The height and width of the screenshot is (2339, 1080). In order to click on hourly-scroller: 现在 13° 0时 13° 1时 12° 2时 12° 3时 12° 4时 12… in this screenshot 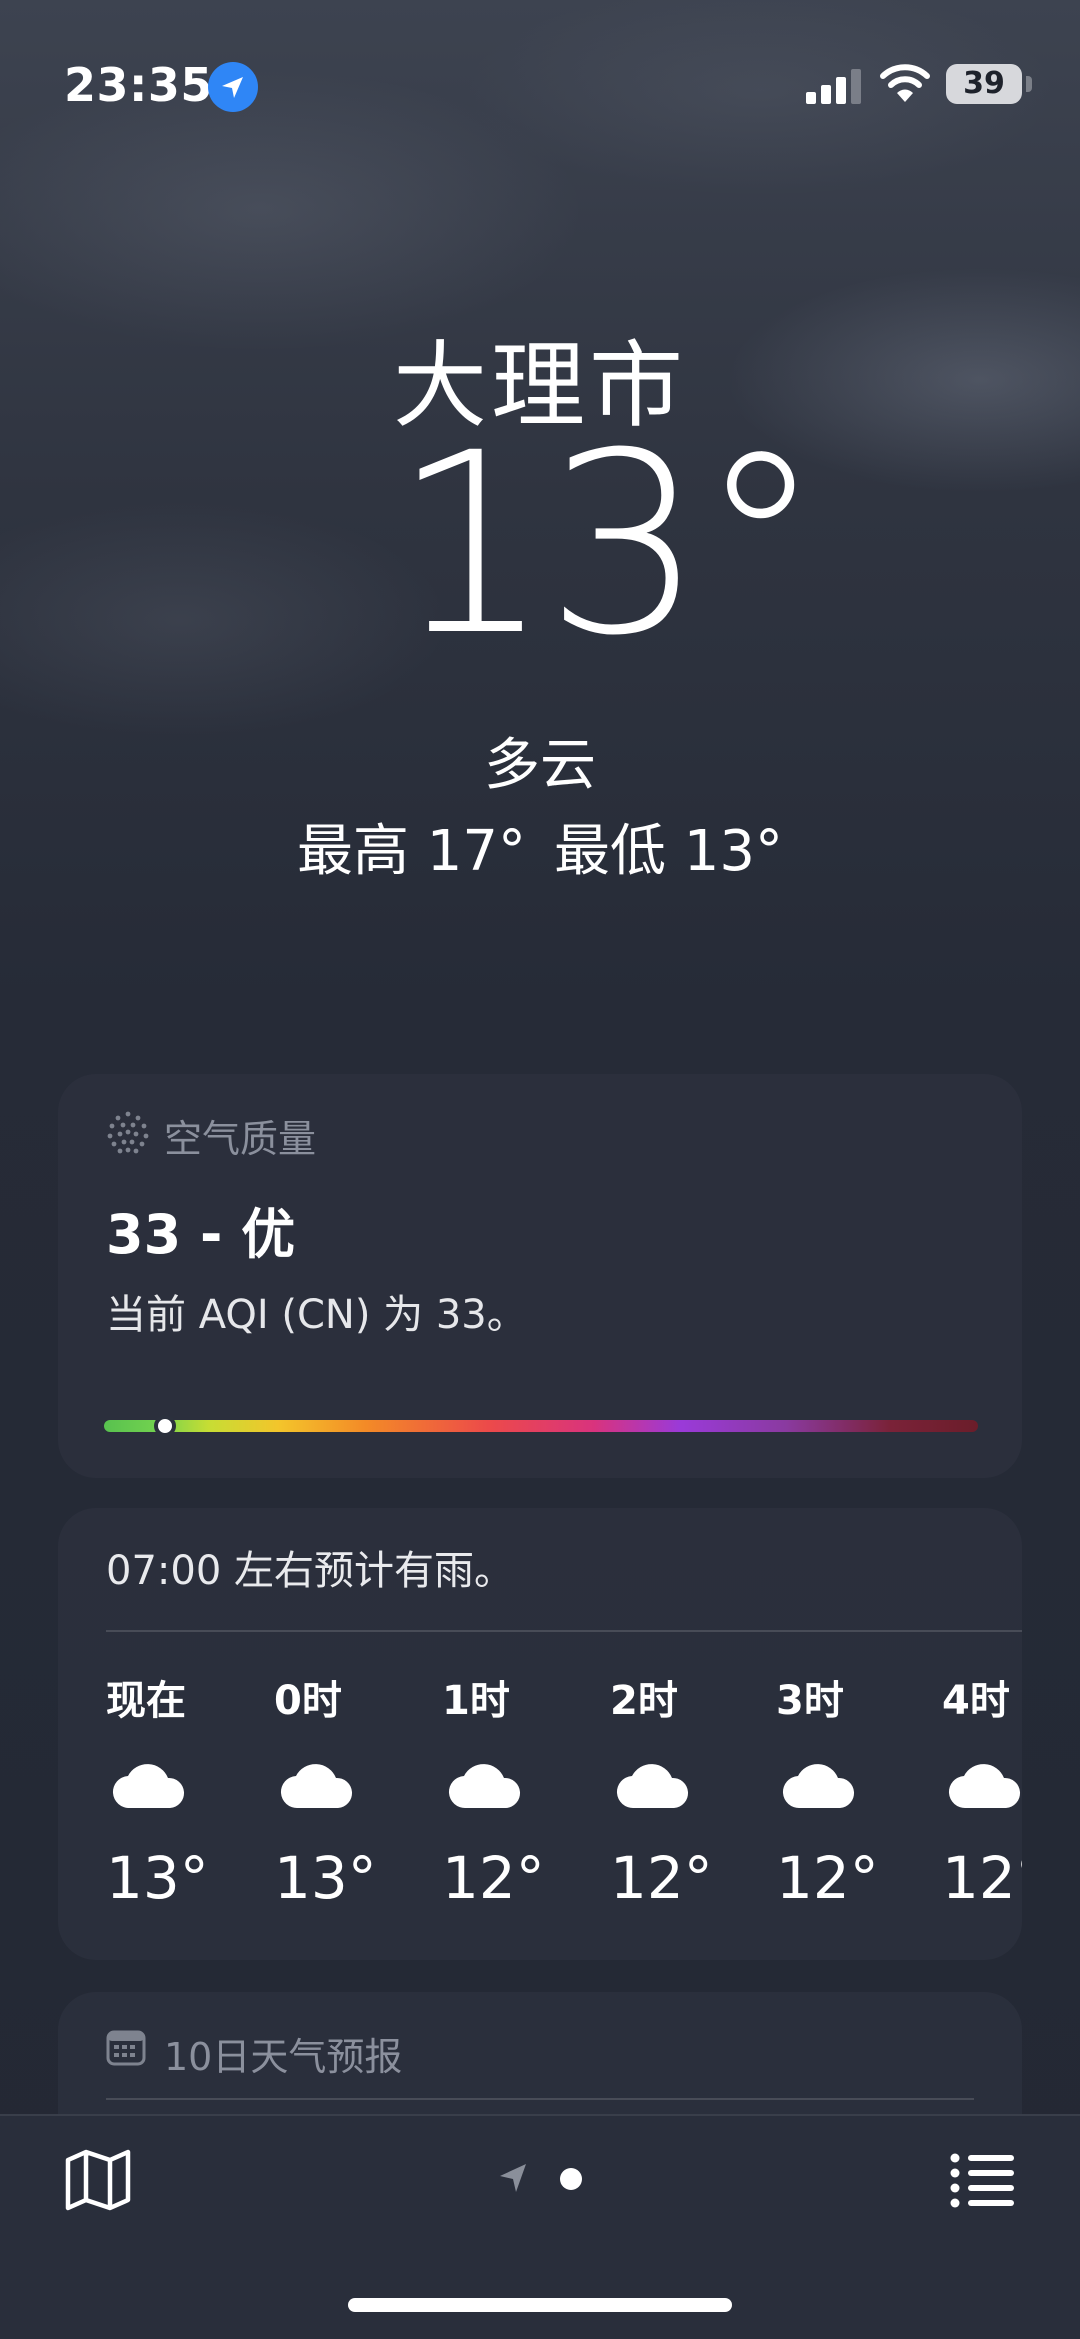, I will do `click(564, 1798)`.